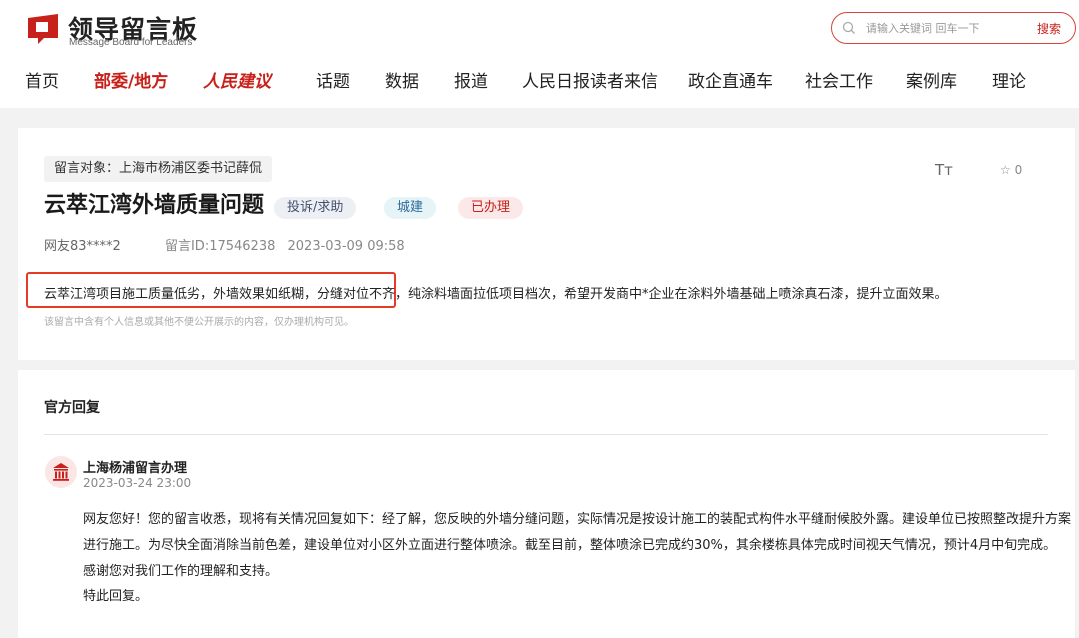 This screenshot has height=638, width=1079. Describe the element at coordinates (839, 82) in the screenshot. I see `nav-item-social-work: 社会工作` at that location.